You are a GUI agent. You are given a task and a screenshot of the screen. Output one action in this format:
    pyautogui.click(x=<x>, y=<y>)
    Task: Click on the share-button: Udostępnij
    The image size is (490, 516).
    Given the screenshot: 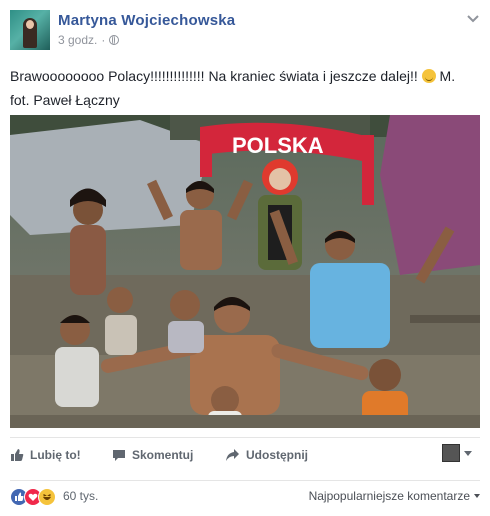 What is the action you would take?
    pyautogui.click(x=266, y=455)
    